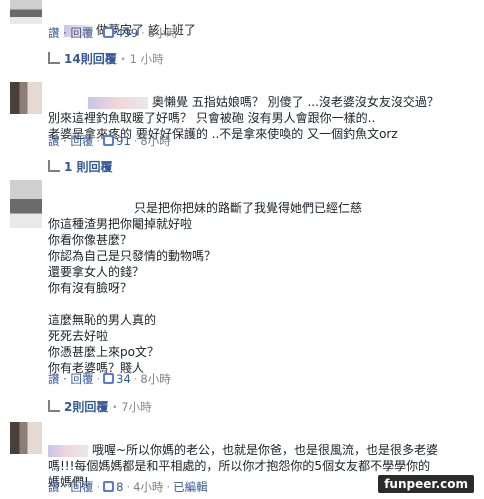 Image resolution: width=484 pixels, height=499 pixels. Describe the element at coordinates (170, 102) in the screenshot. I see `comment-text: 奧懶覺` at that location.